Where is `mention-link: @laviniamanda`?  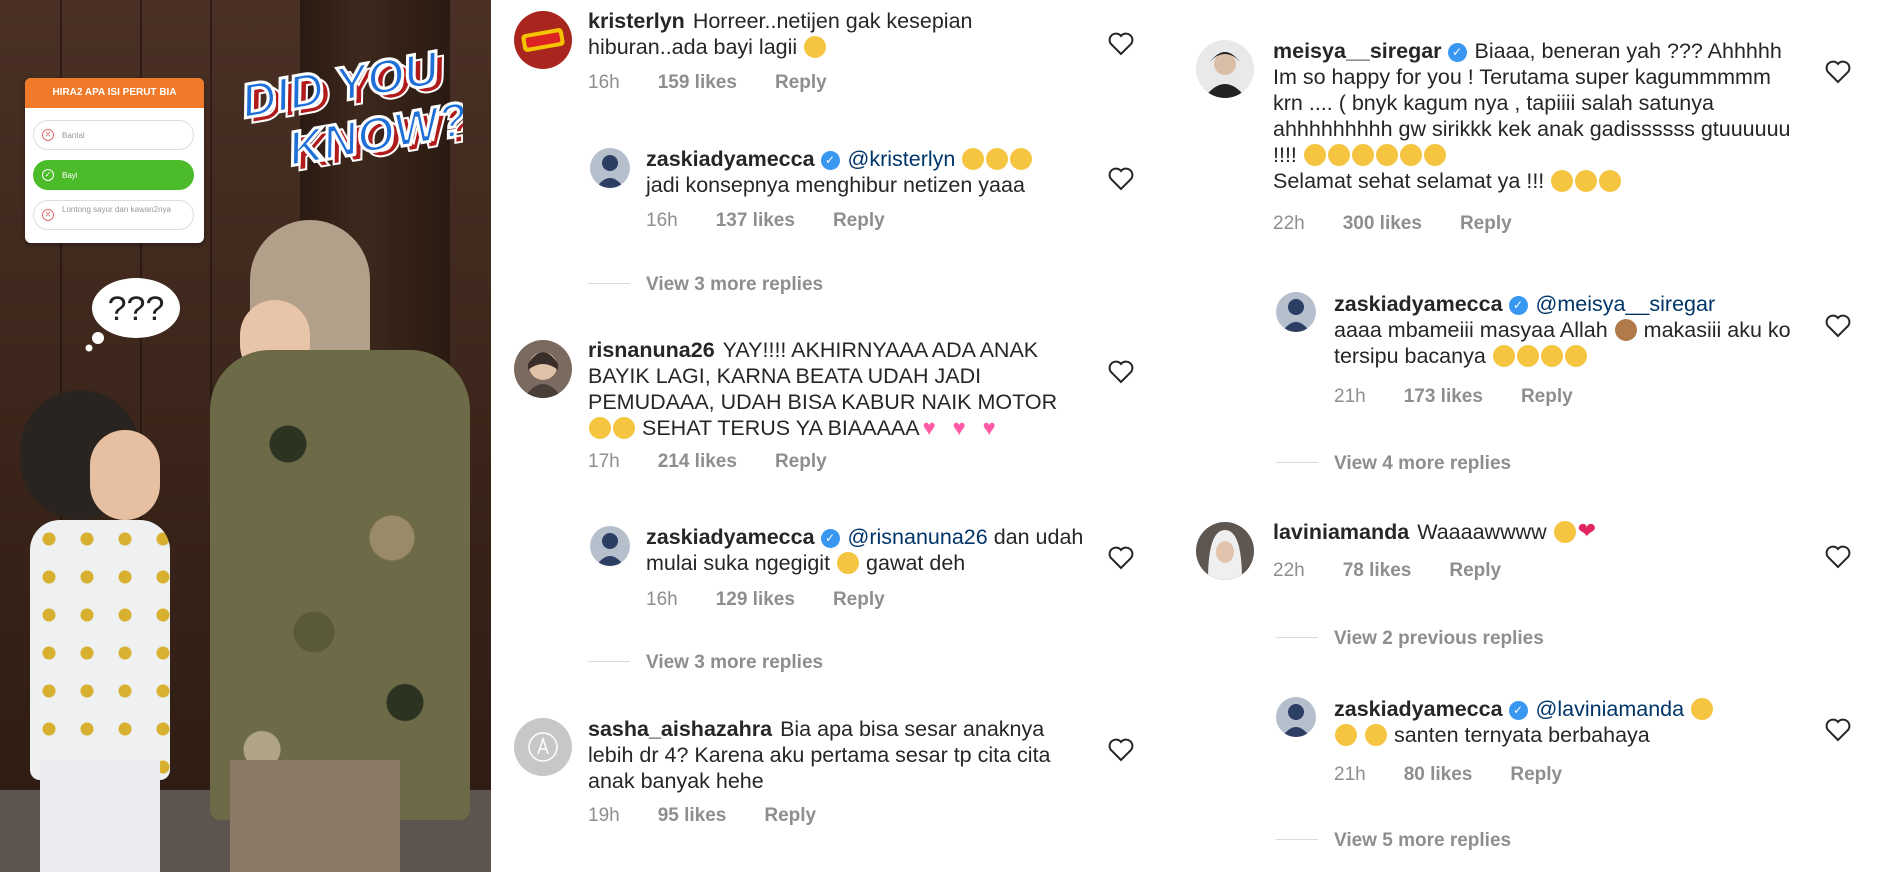 mention-link: @laviniamanda is located at coordinates (1610, 709).